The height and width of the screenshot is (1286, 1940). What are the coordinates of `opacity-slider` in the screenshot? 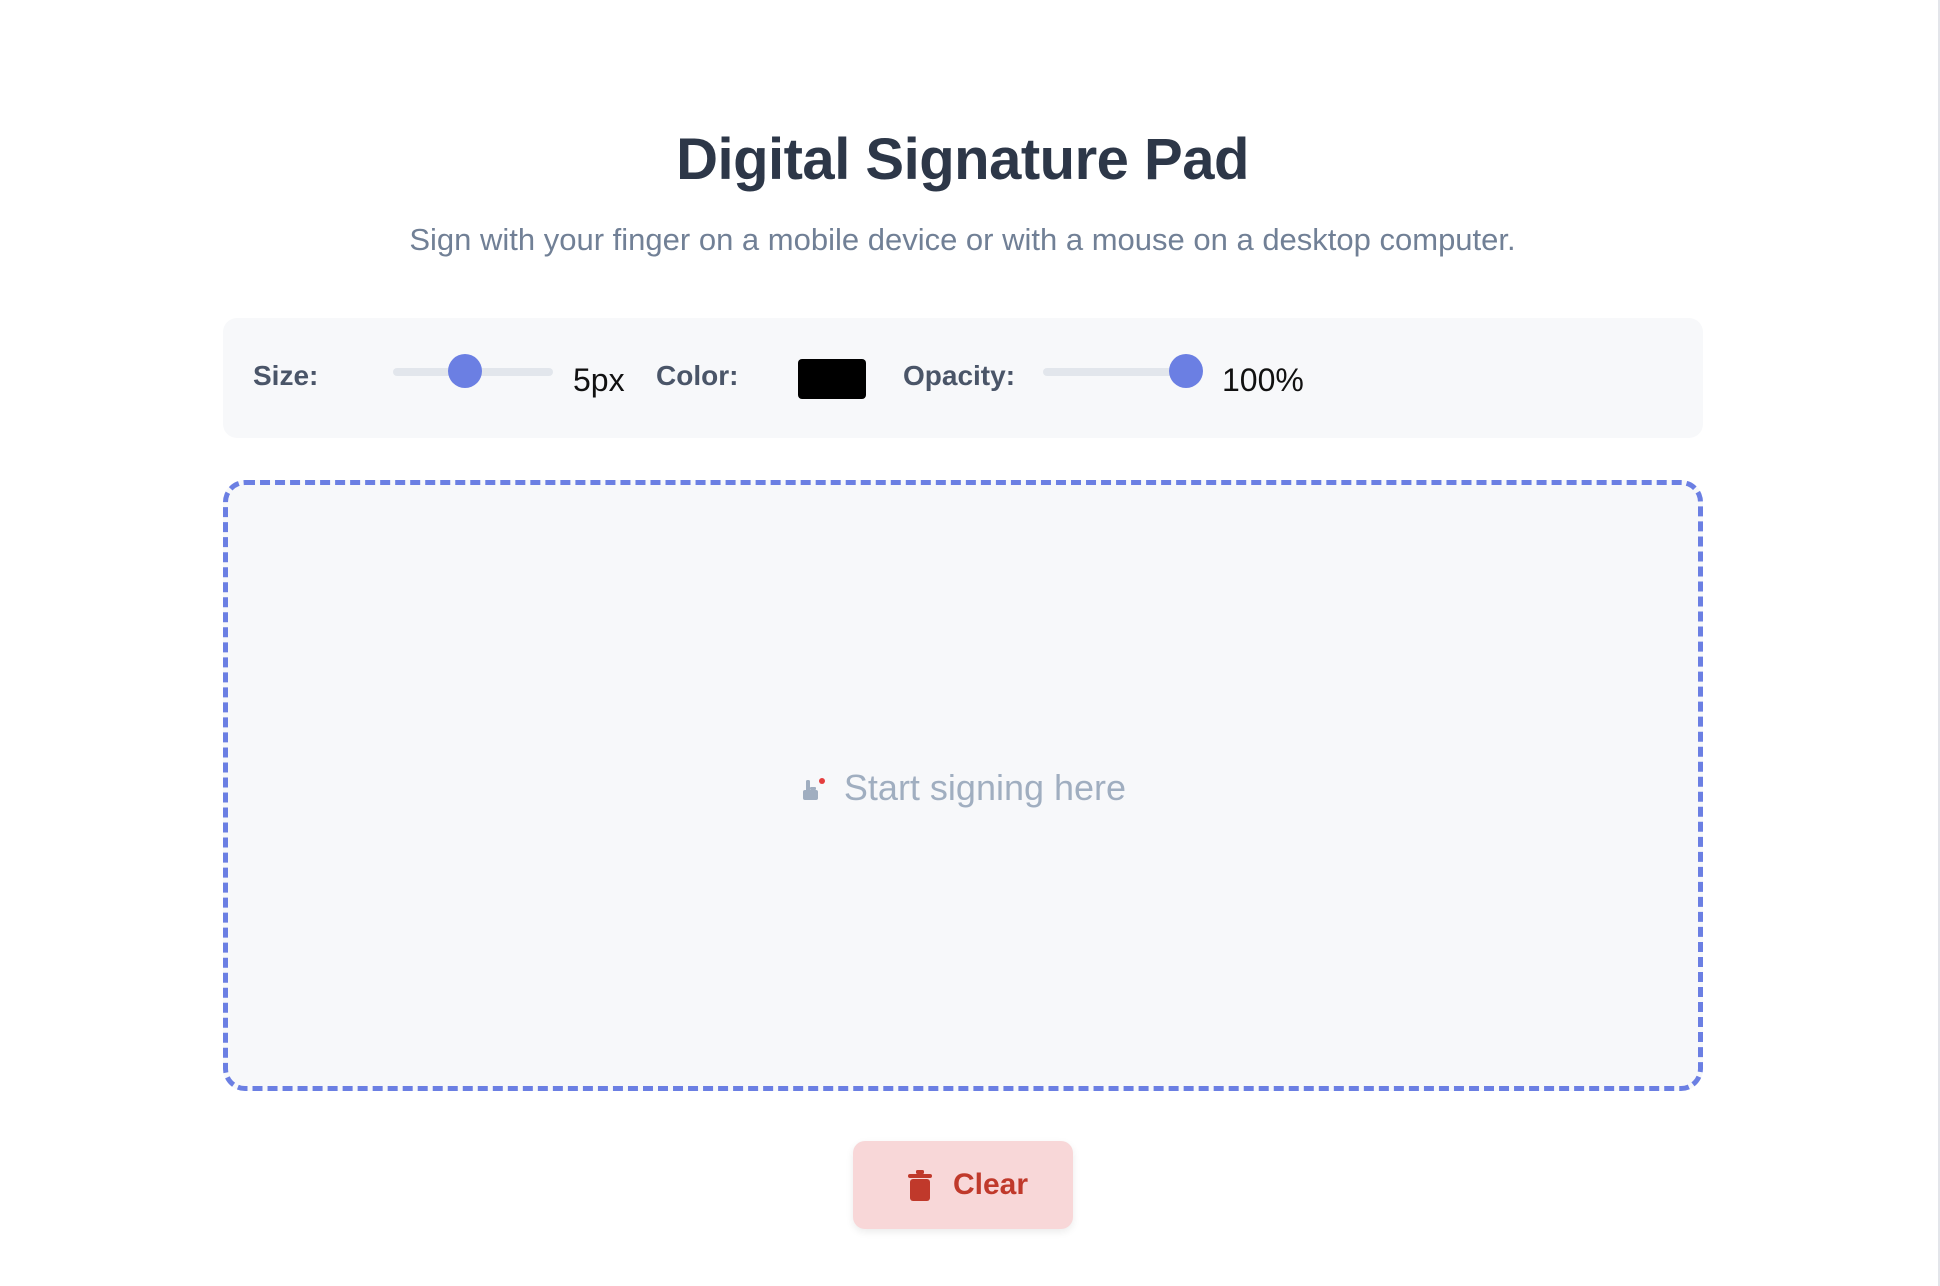 It's located at (1123, 371).